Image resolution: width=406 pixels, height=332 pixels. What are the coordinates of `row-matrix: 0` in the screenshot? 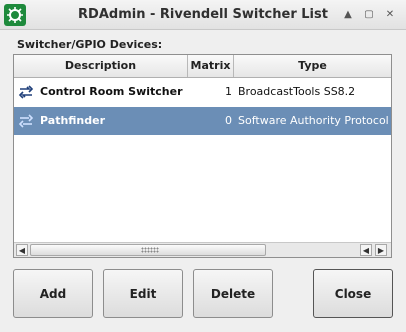 It's located at (228, 120).